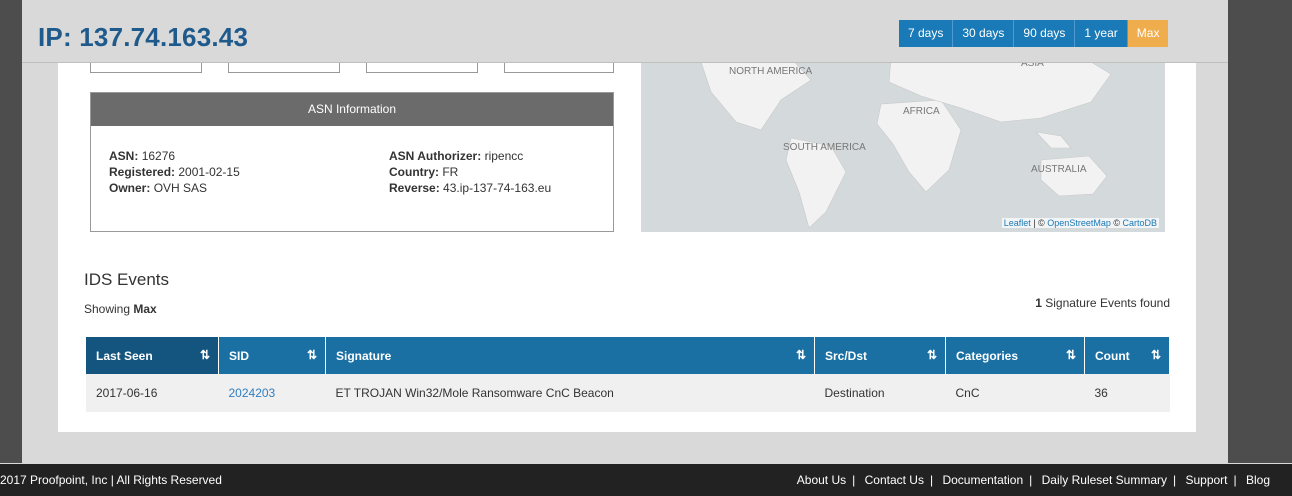 Image resolution: width=1292 pixels, height=496 pixels. I want to click on owner-label: Owner:, so click(130, 188).